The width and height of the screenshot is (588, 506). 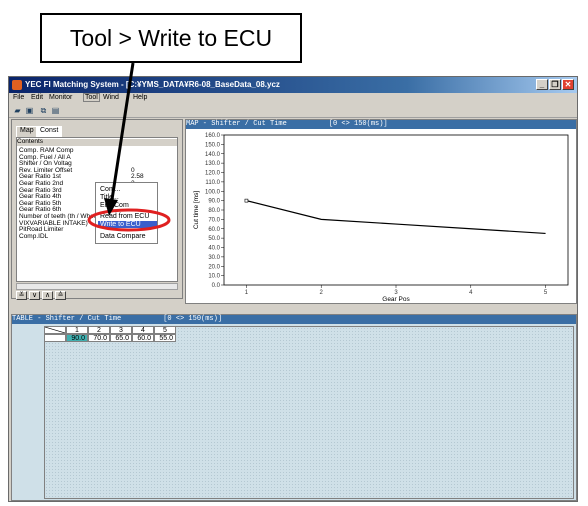 I want to click on table-column-header: 4, so click(x=143, y=330).